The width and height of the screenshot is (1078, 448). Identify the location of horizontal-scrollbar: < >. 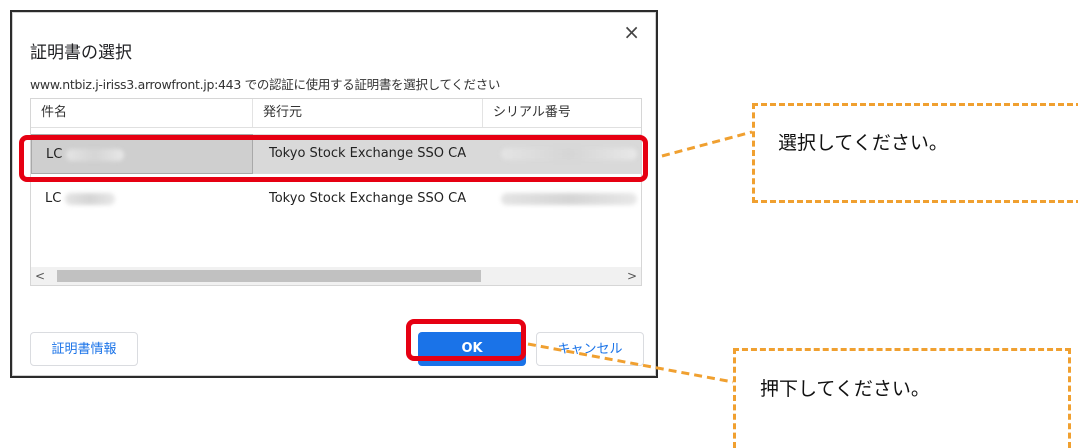
(336, 276).